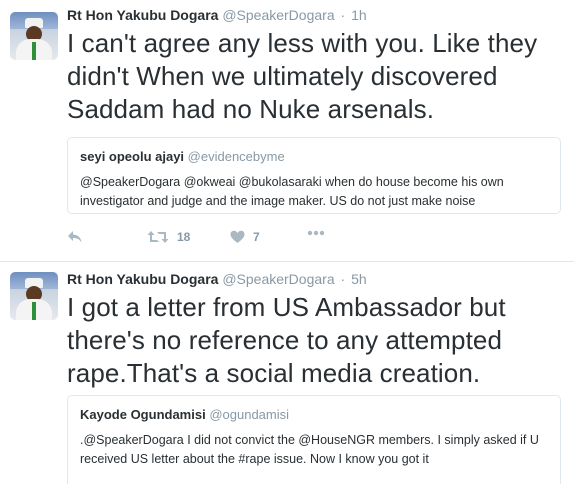 The width and height of the screenshot is (574, 484). Describe the element at coordinates (359, 279) in the screenshot. I see `tweet-timestamp: 5h` at that location.